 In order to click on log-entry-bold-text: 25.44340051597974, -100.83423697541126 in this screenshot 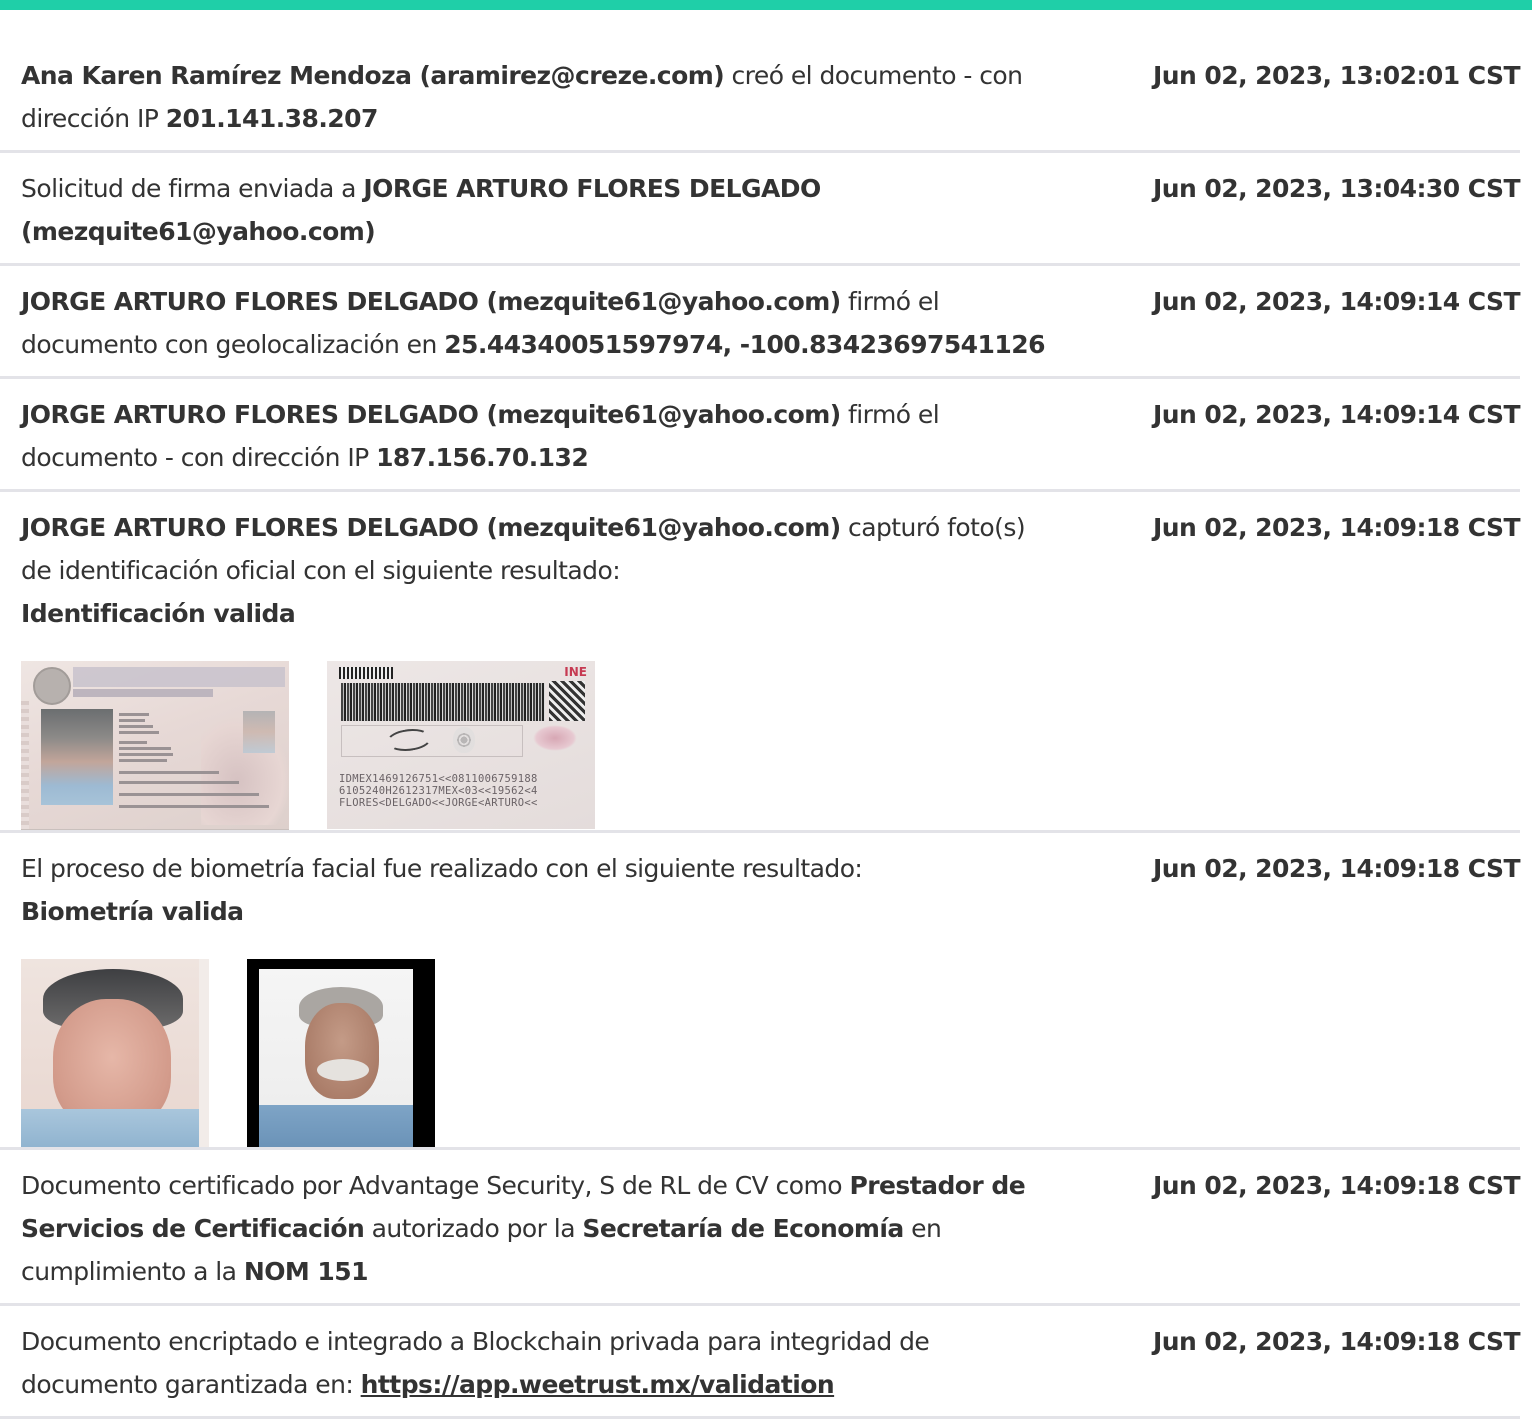, I will do `click(744, 344)`.